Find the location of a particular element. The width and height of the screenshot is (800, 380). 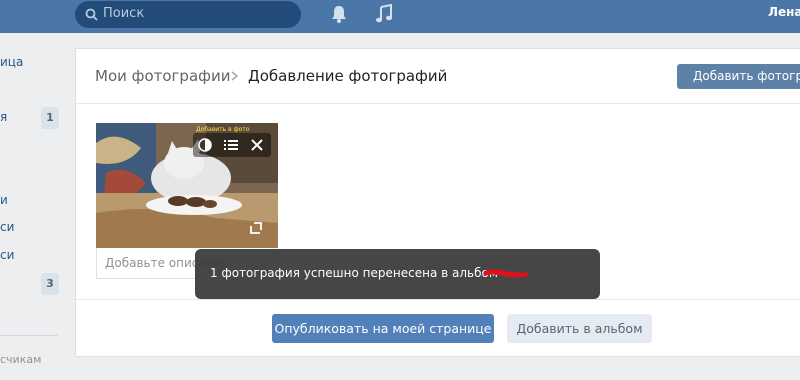

sidebar-item-label: и is located at coordinates (4, 200).